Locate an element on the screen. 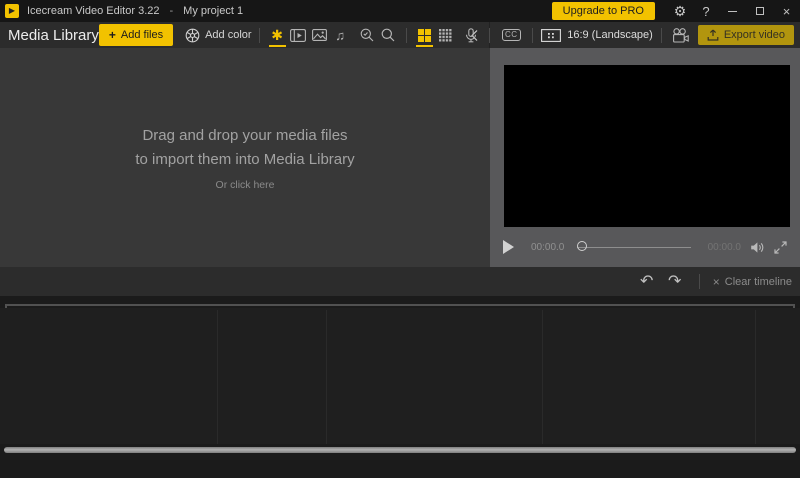 The height and width of the screenshot is (478, 800). export-upload-icon is located at coordinates (713, 35).